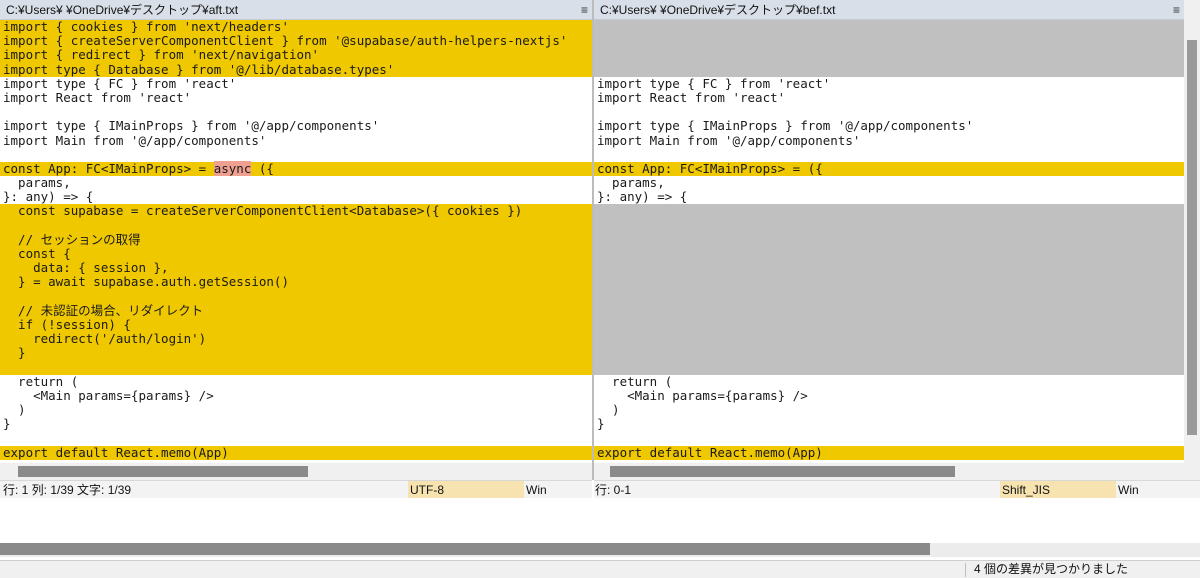  I want to click on code-text: }: any) => {, so click(48, 197).